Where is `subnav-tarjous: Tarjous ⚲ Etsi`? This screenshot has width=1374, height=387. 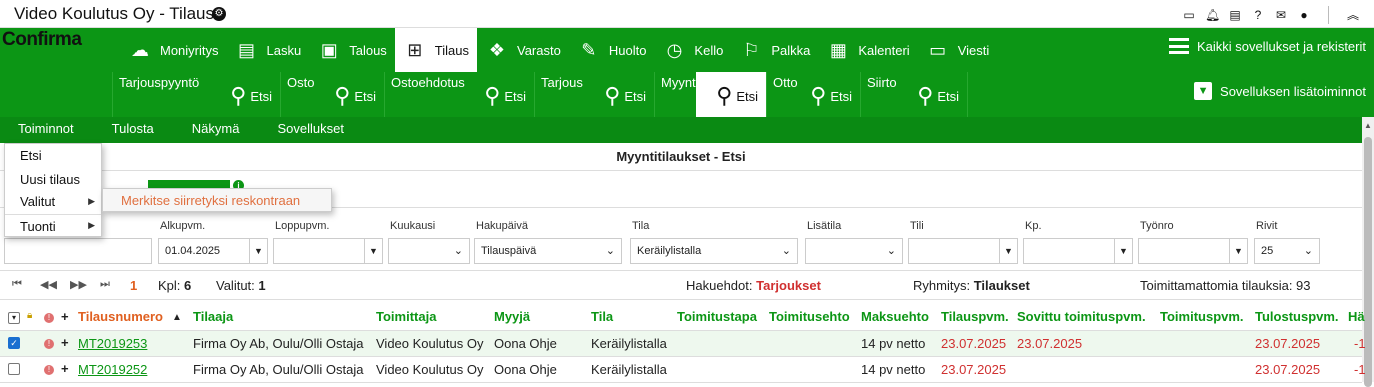 subnav-tarjous: Tarjous ⚲ Etsi is located at coordinates (594, 95).